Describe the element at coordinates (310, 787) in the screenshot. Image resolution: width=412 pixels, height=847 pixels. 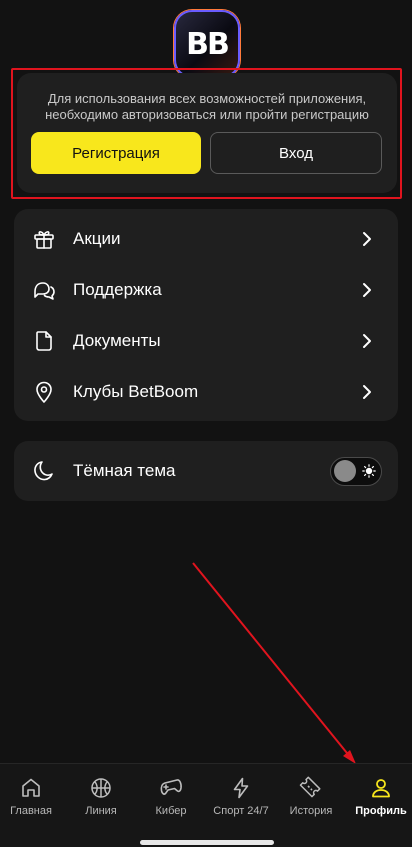
I see `ticket-icon` at that location.